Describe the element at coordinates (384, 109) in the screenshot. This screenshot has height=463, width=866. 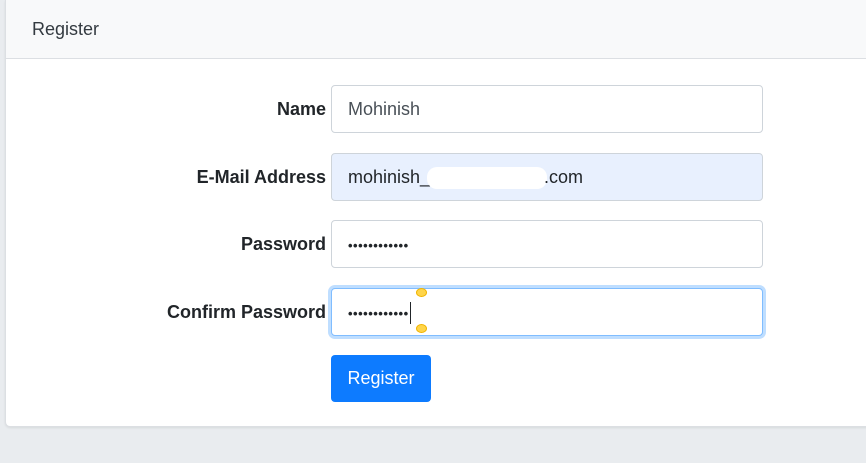
I see `name-input-value: Mohinish` at that location.